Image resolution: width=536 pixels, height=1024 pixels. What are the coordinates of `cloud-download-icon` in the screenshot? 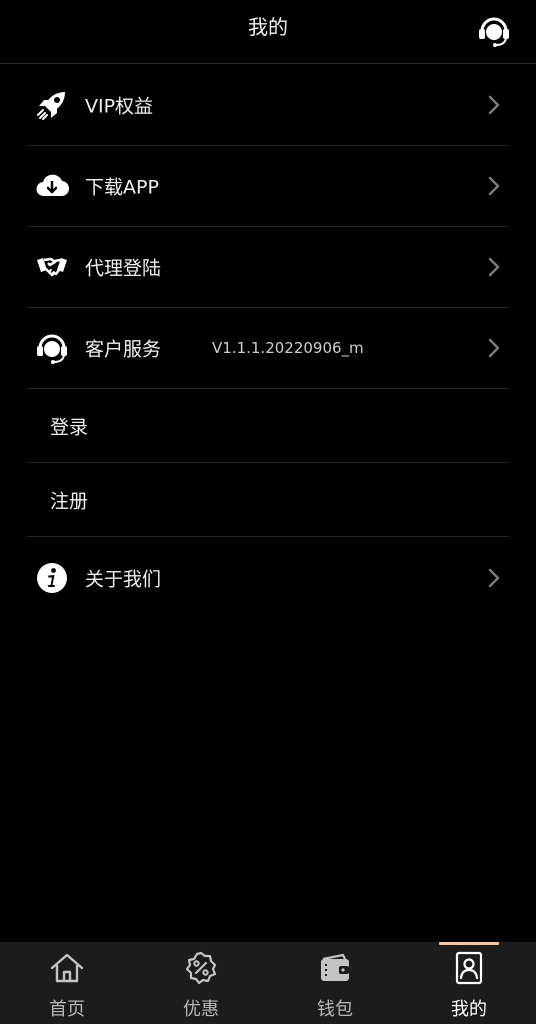 It's located at (52, 185).